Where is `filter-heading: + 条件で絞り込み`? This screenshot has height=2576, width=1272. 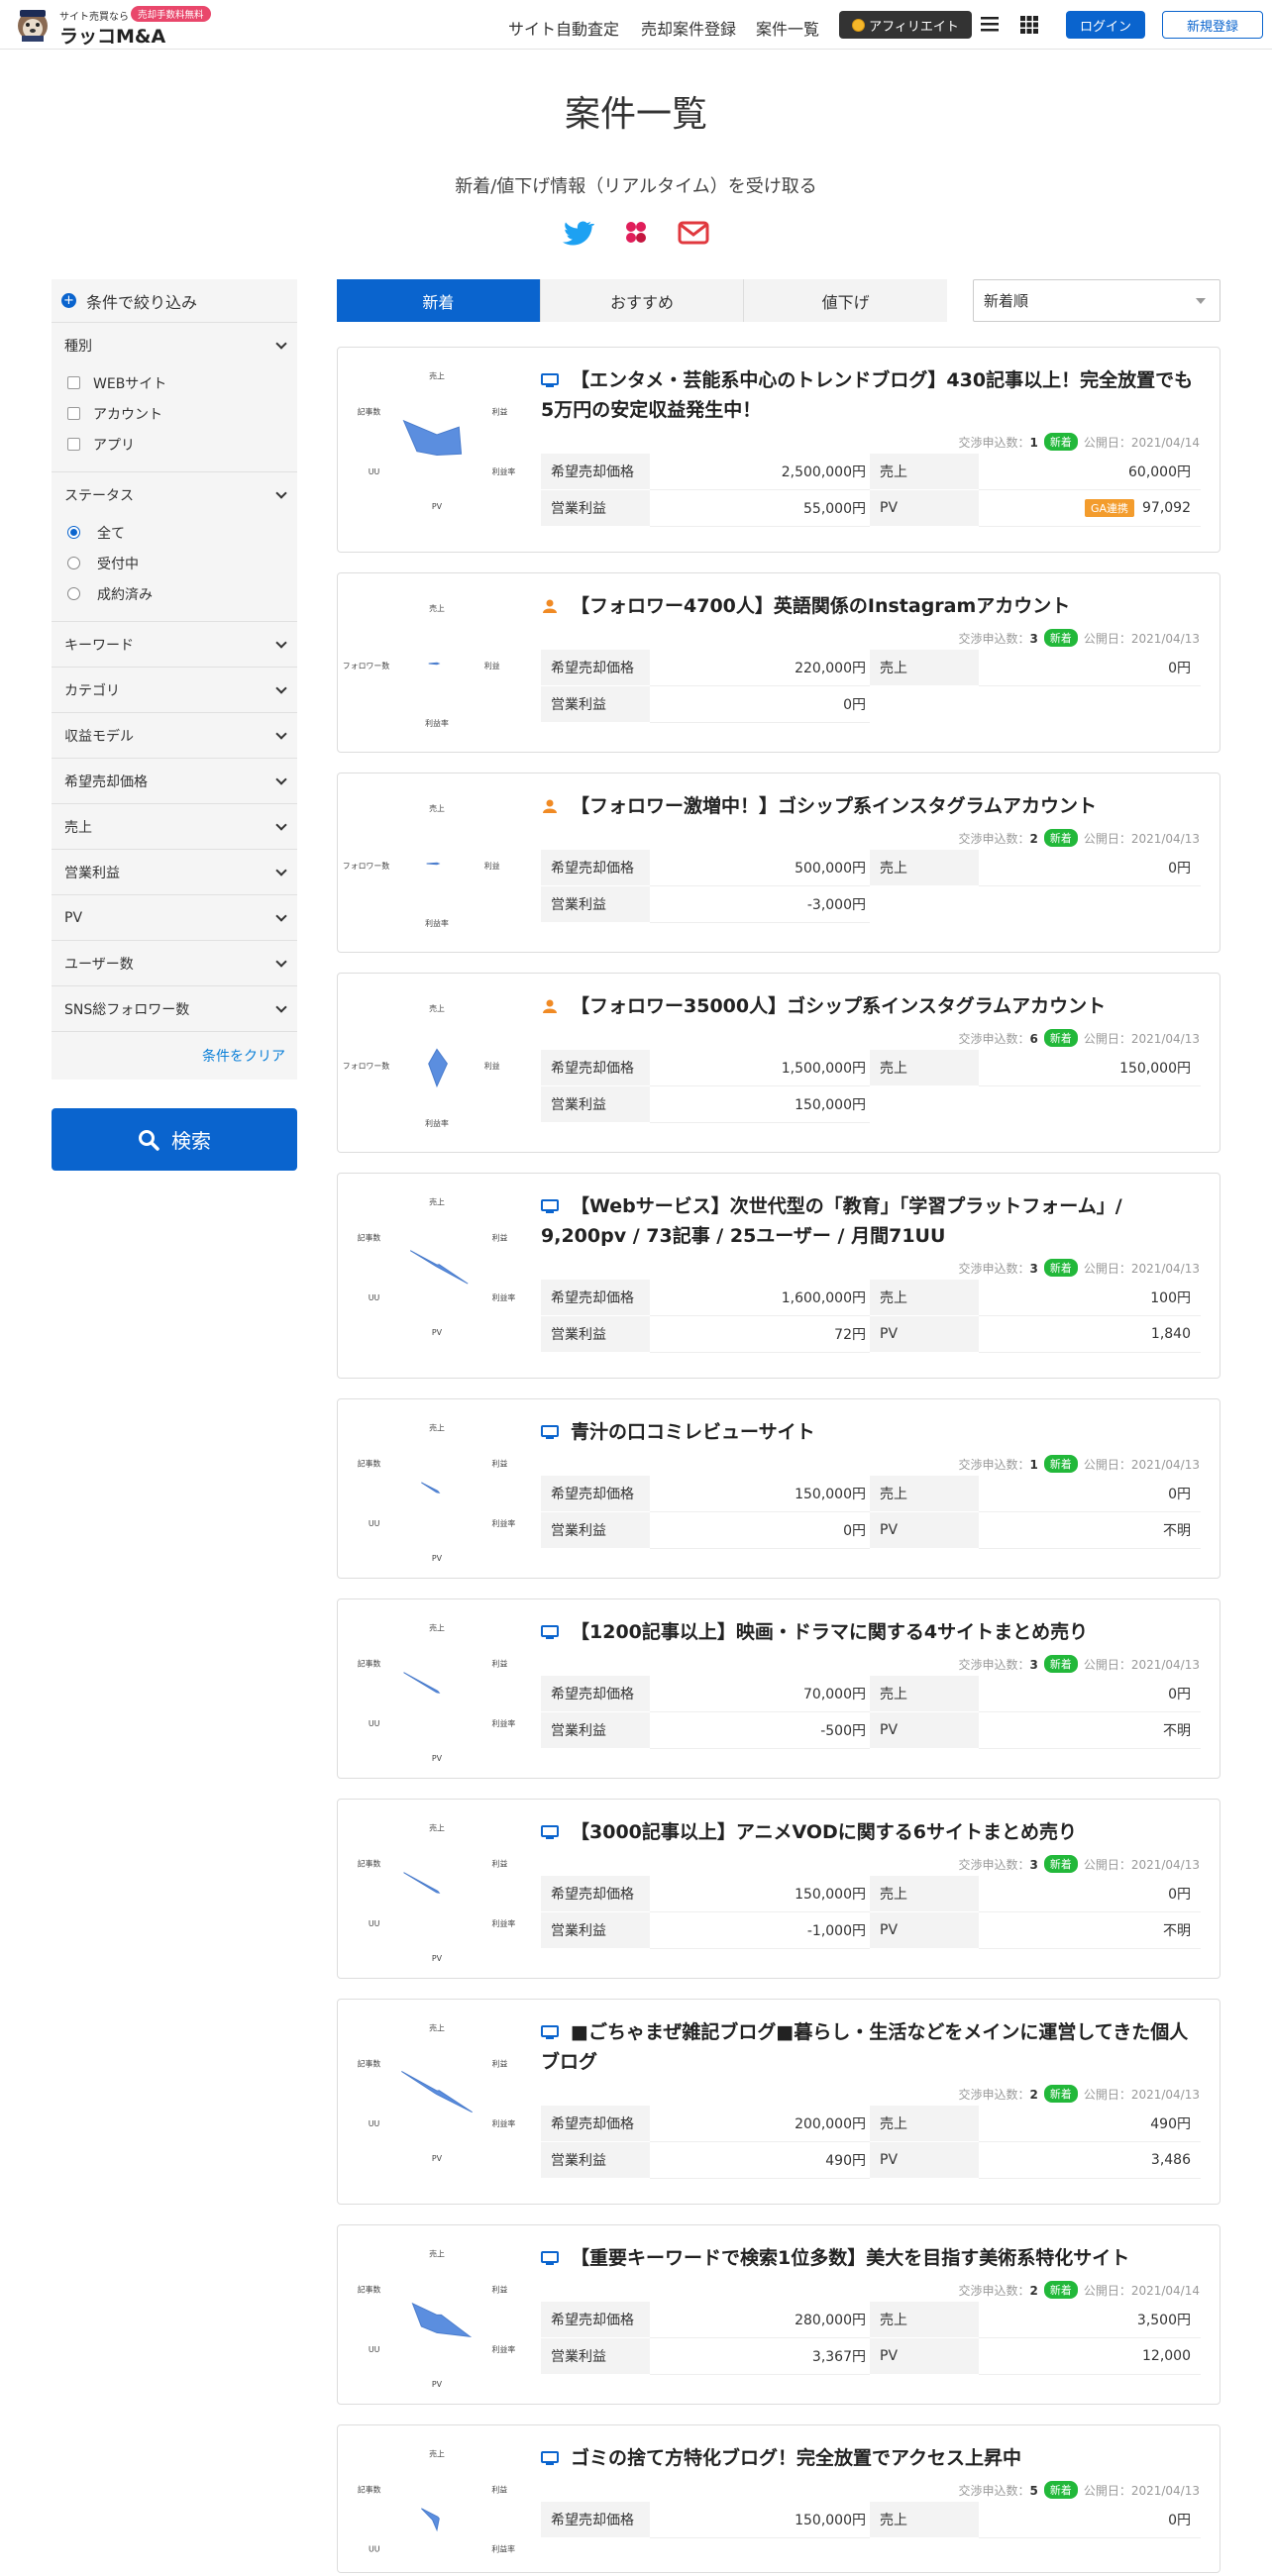 filter-heading: + 条件で絞り込み is located at coordinates (175, 301).